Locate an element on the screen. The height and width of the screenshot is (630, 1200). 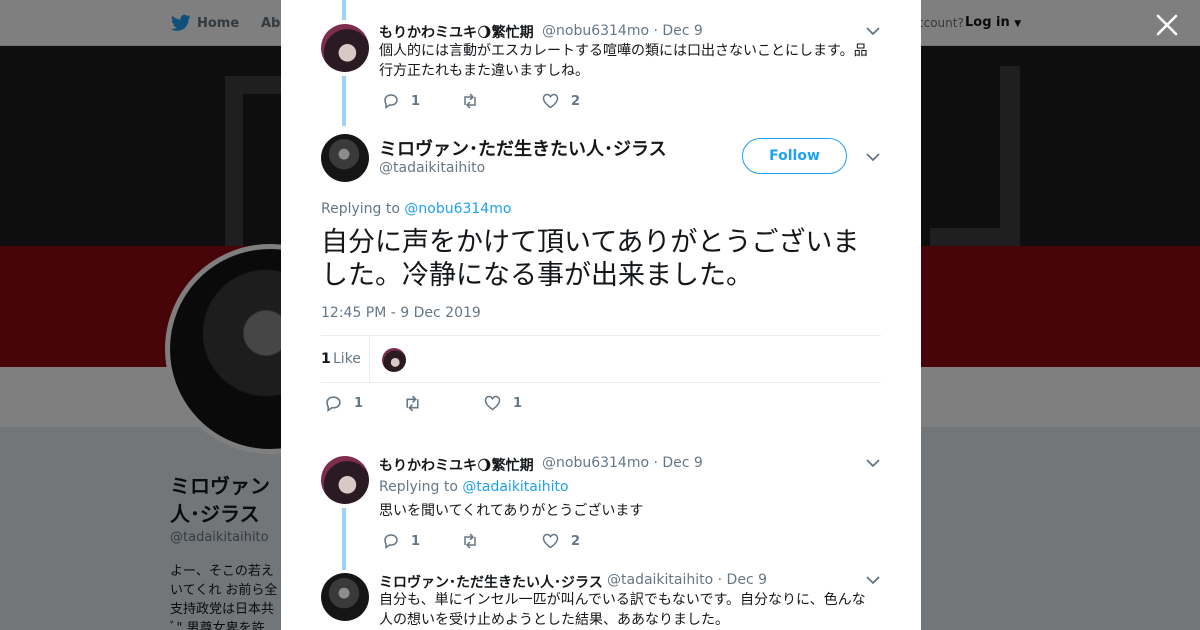
follow-button: Follow is located at coordinates (794, 156).